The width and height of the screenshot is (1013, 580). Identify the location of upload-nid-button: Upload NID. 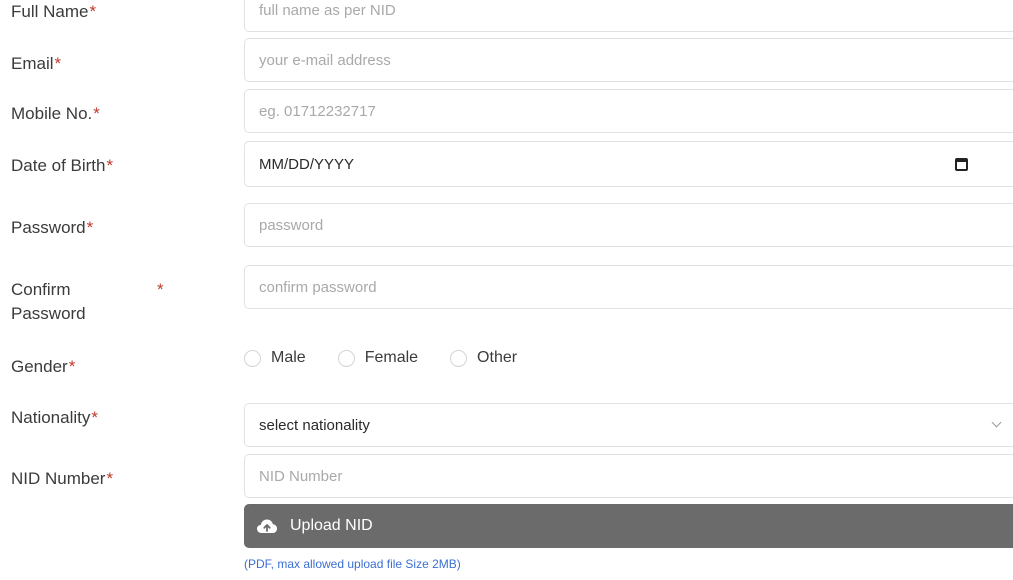
(628, 526).